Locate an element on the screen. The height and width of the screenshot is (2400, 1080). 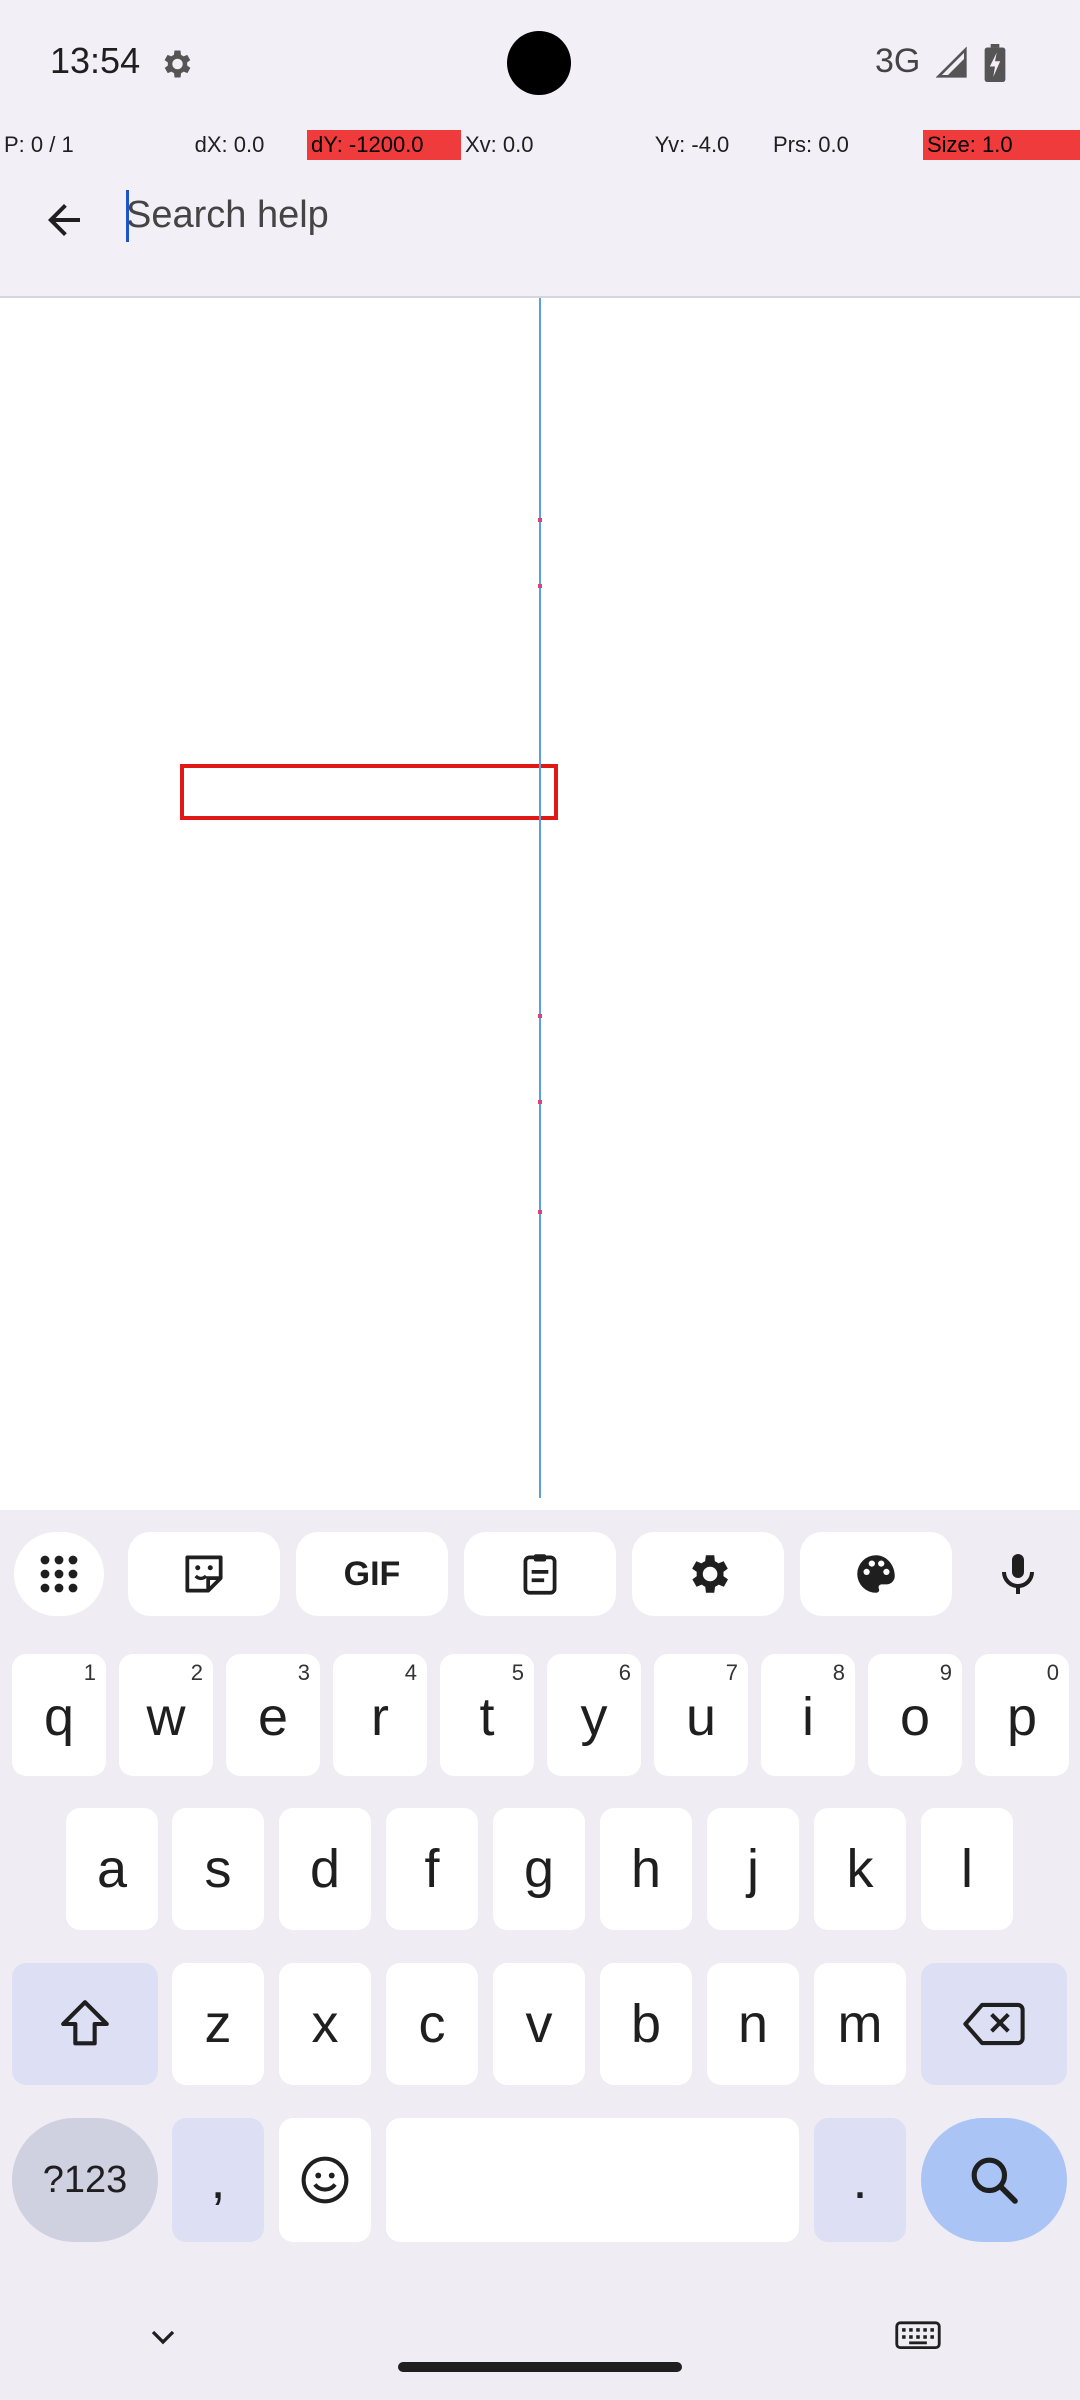
key-x: x is located at coordinates (325, 2024).